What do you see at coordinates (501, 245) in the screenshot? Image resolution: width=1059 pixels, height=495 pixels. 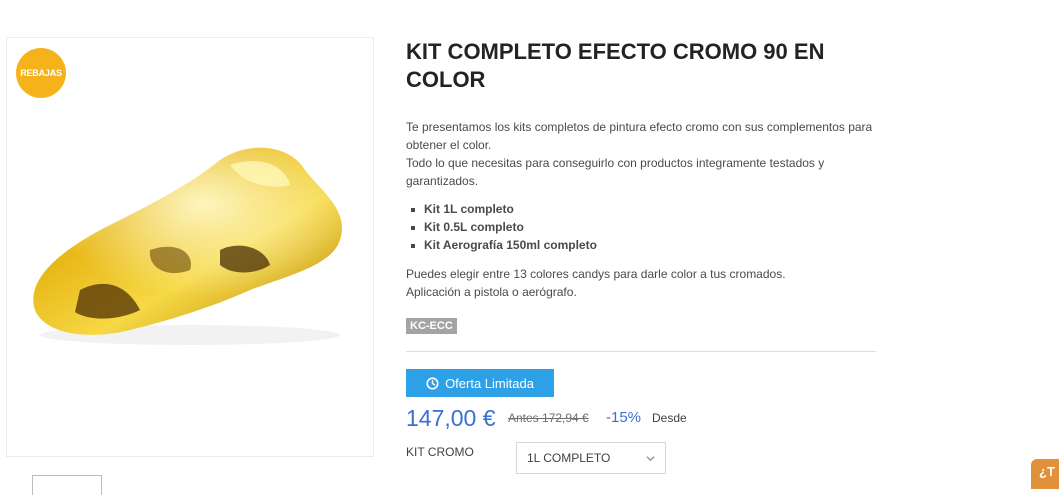 I see `feature-item: Kit Aerografía 150ml completo` at bounding box center [501, 245].